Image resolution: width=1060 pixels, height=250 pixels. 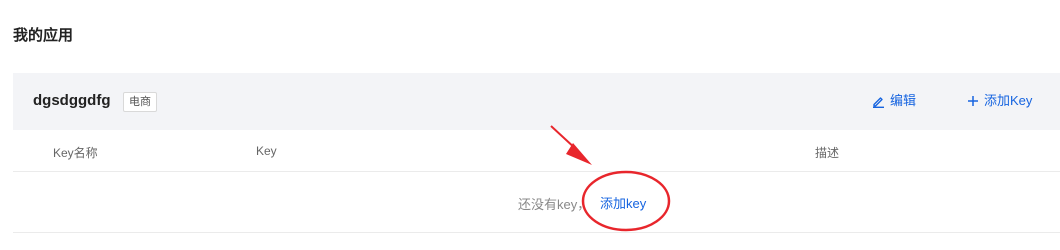 I want to click on plus-icon, so click(x=975, y=101).